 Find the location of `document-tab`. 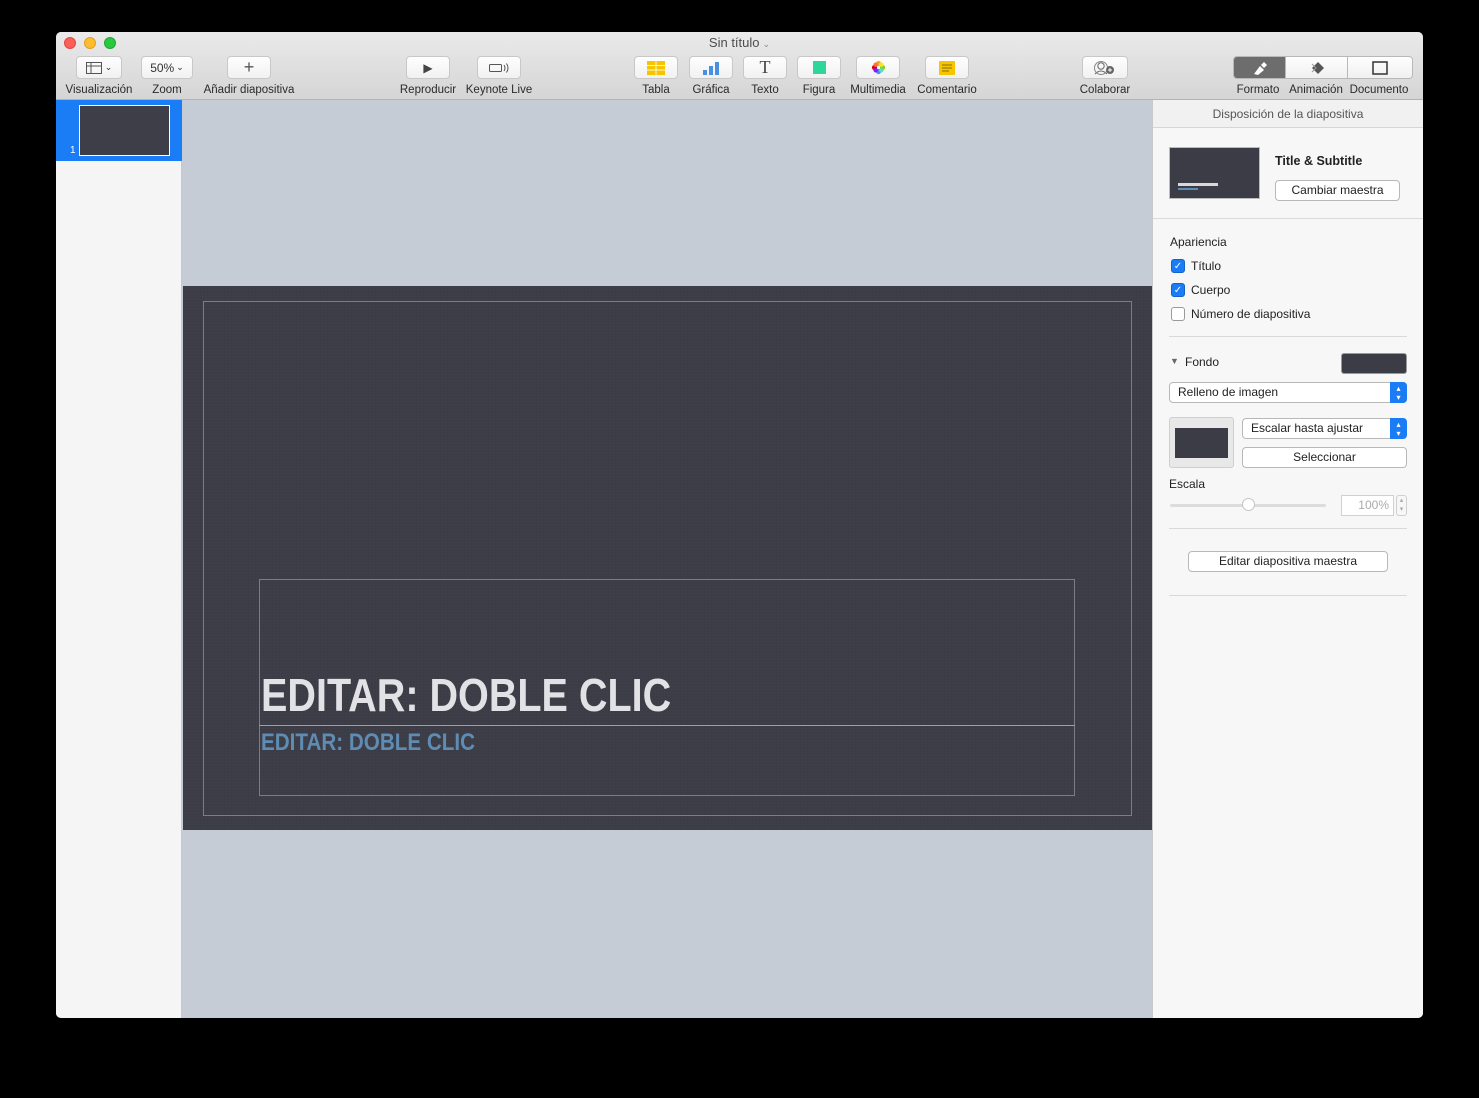

document-tab is located at coordinates (1379, 67).